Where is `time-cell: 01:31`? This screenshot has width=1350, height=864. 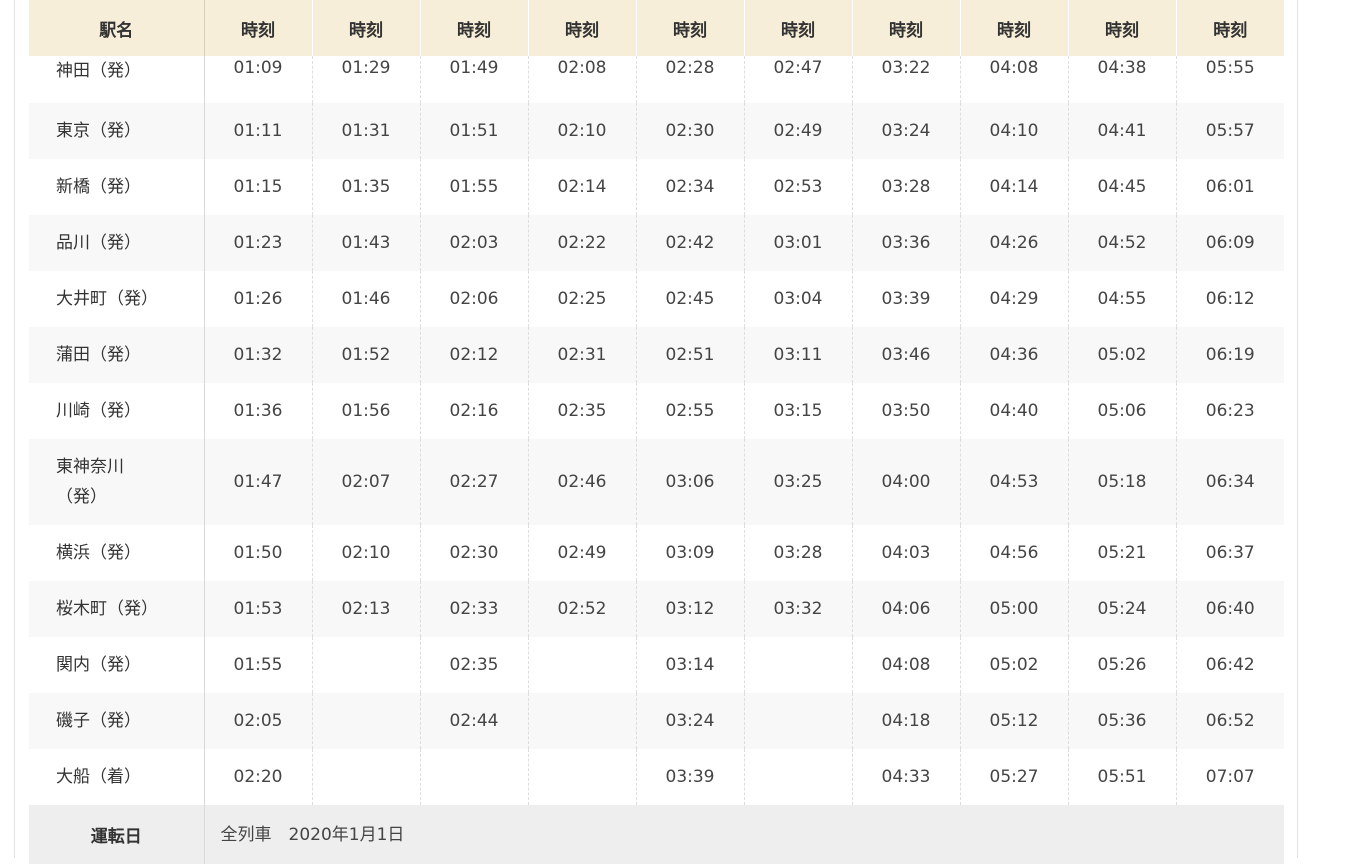 time-cell: 01:31 is located at coordinates (366, 131).